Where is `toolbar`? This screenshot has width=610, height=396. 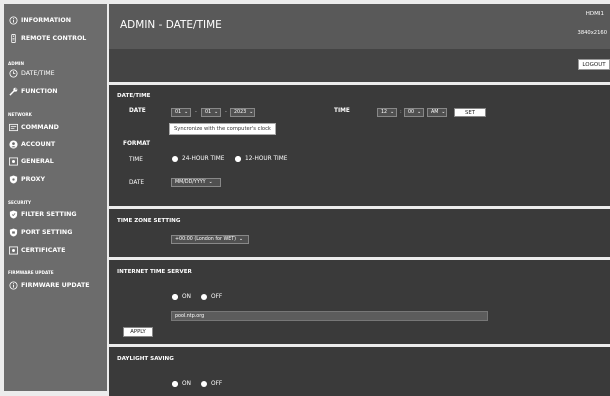 toolbar is located at coordinates (359, 65).